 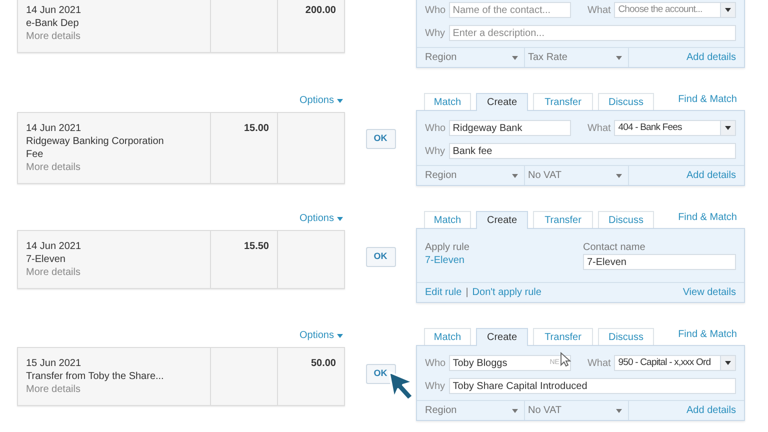 I want to click on view-details-link: View details, so click(x=709, y=292).